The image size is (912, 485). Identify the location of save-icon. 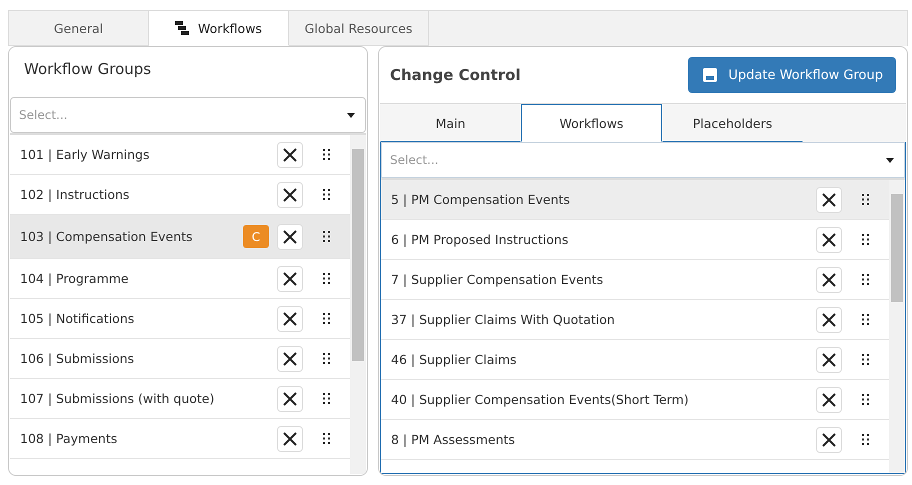
(710, 75).